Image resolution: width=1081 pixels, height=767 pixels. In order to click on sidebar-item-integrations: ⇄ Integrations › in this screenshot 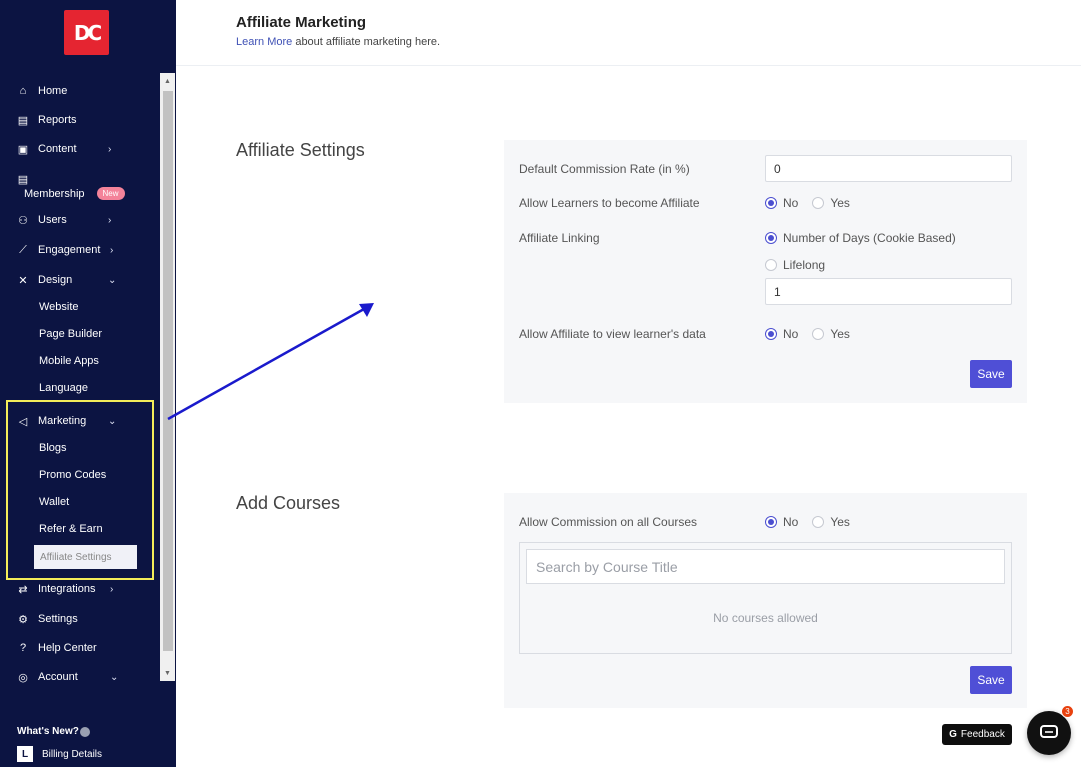, I will do `click(64, 589)`.